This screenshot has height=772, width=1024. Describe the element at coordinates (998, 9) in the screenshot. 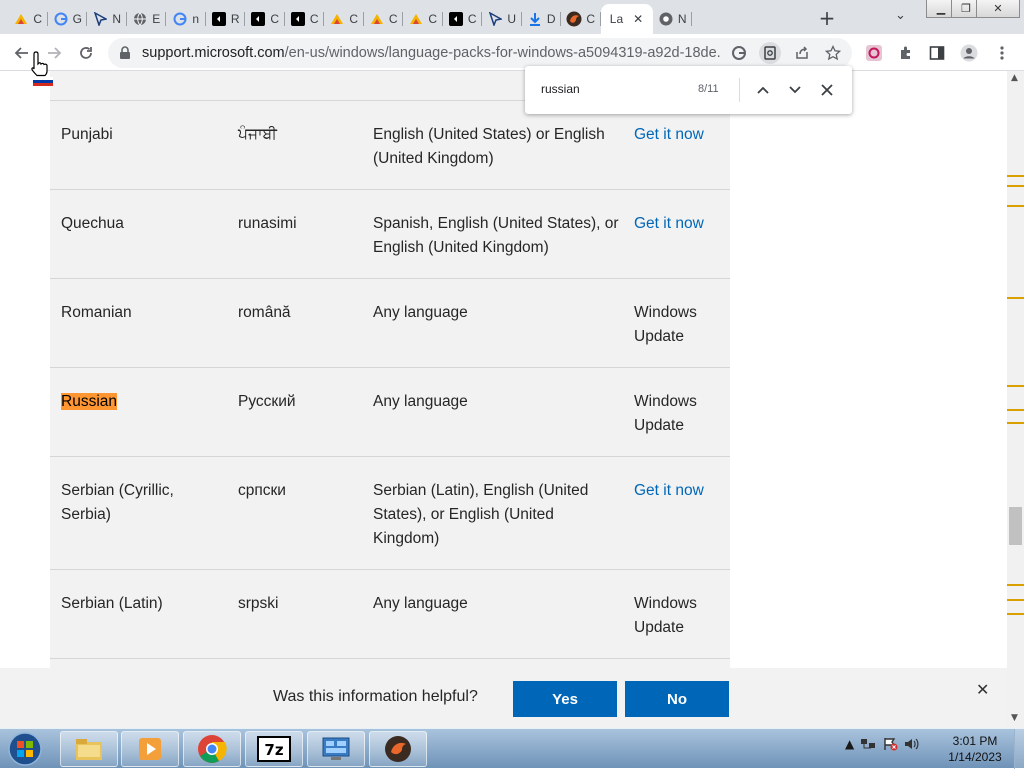

I see `close-window-button: ✕` at that location.